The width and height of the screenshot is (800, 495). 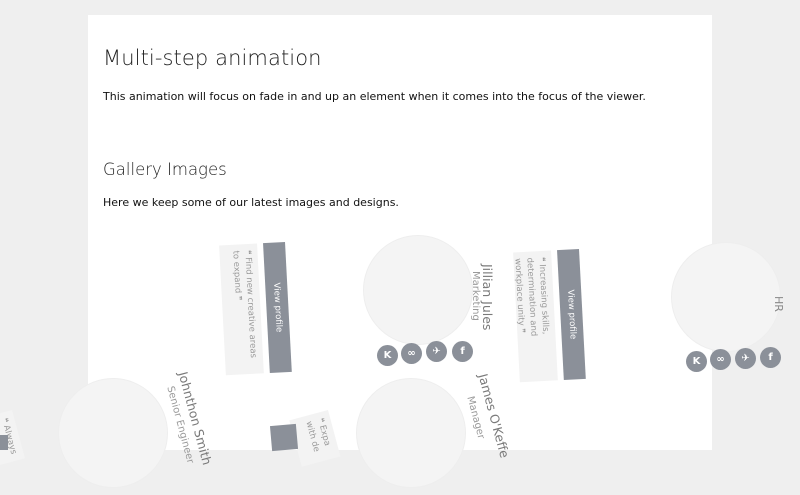 I want to click on facebook-icon: f, so click(x=770, y=357).